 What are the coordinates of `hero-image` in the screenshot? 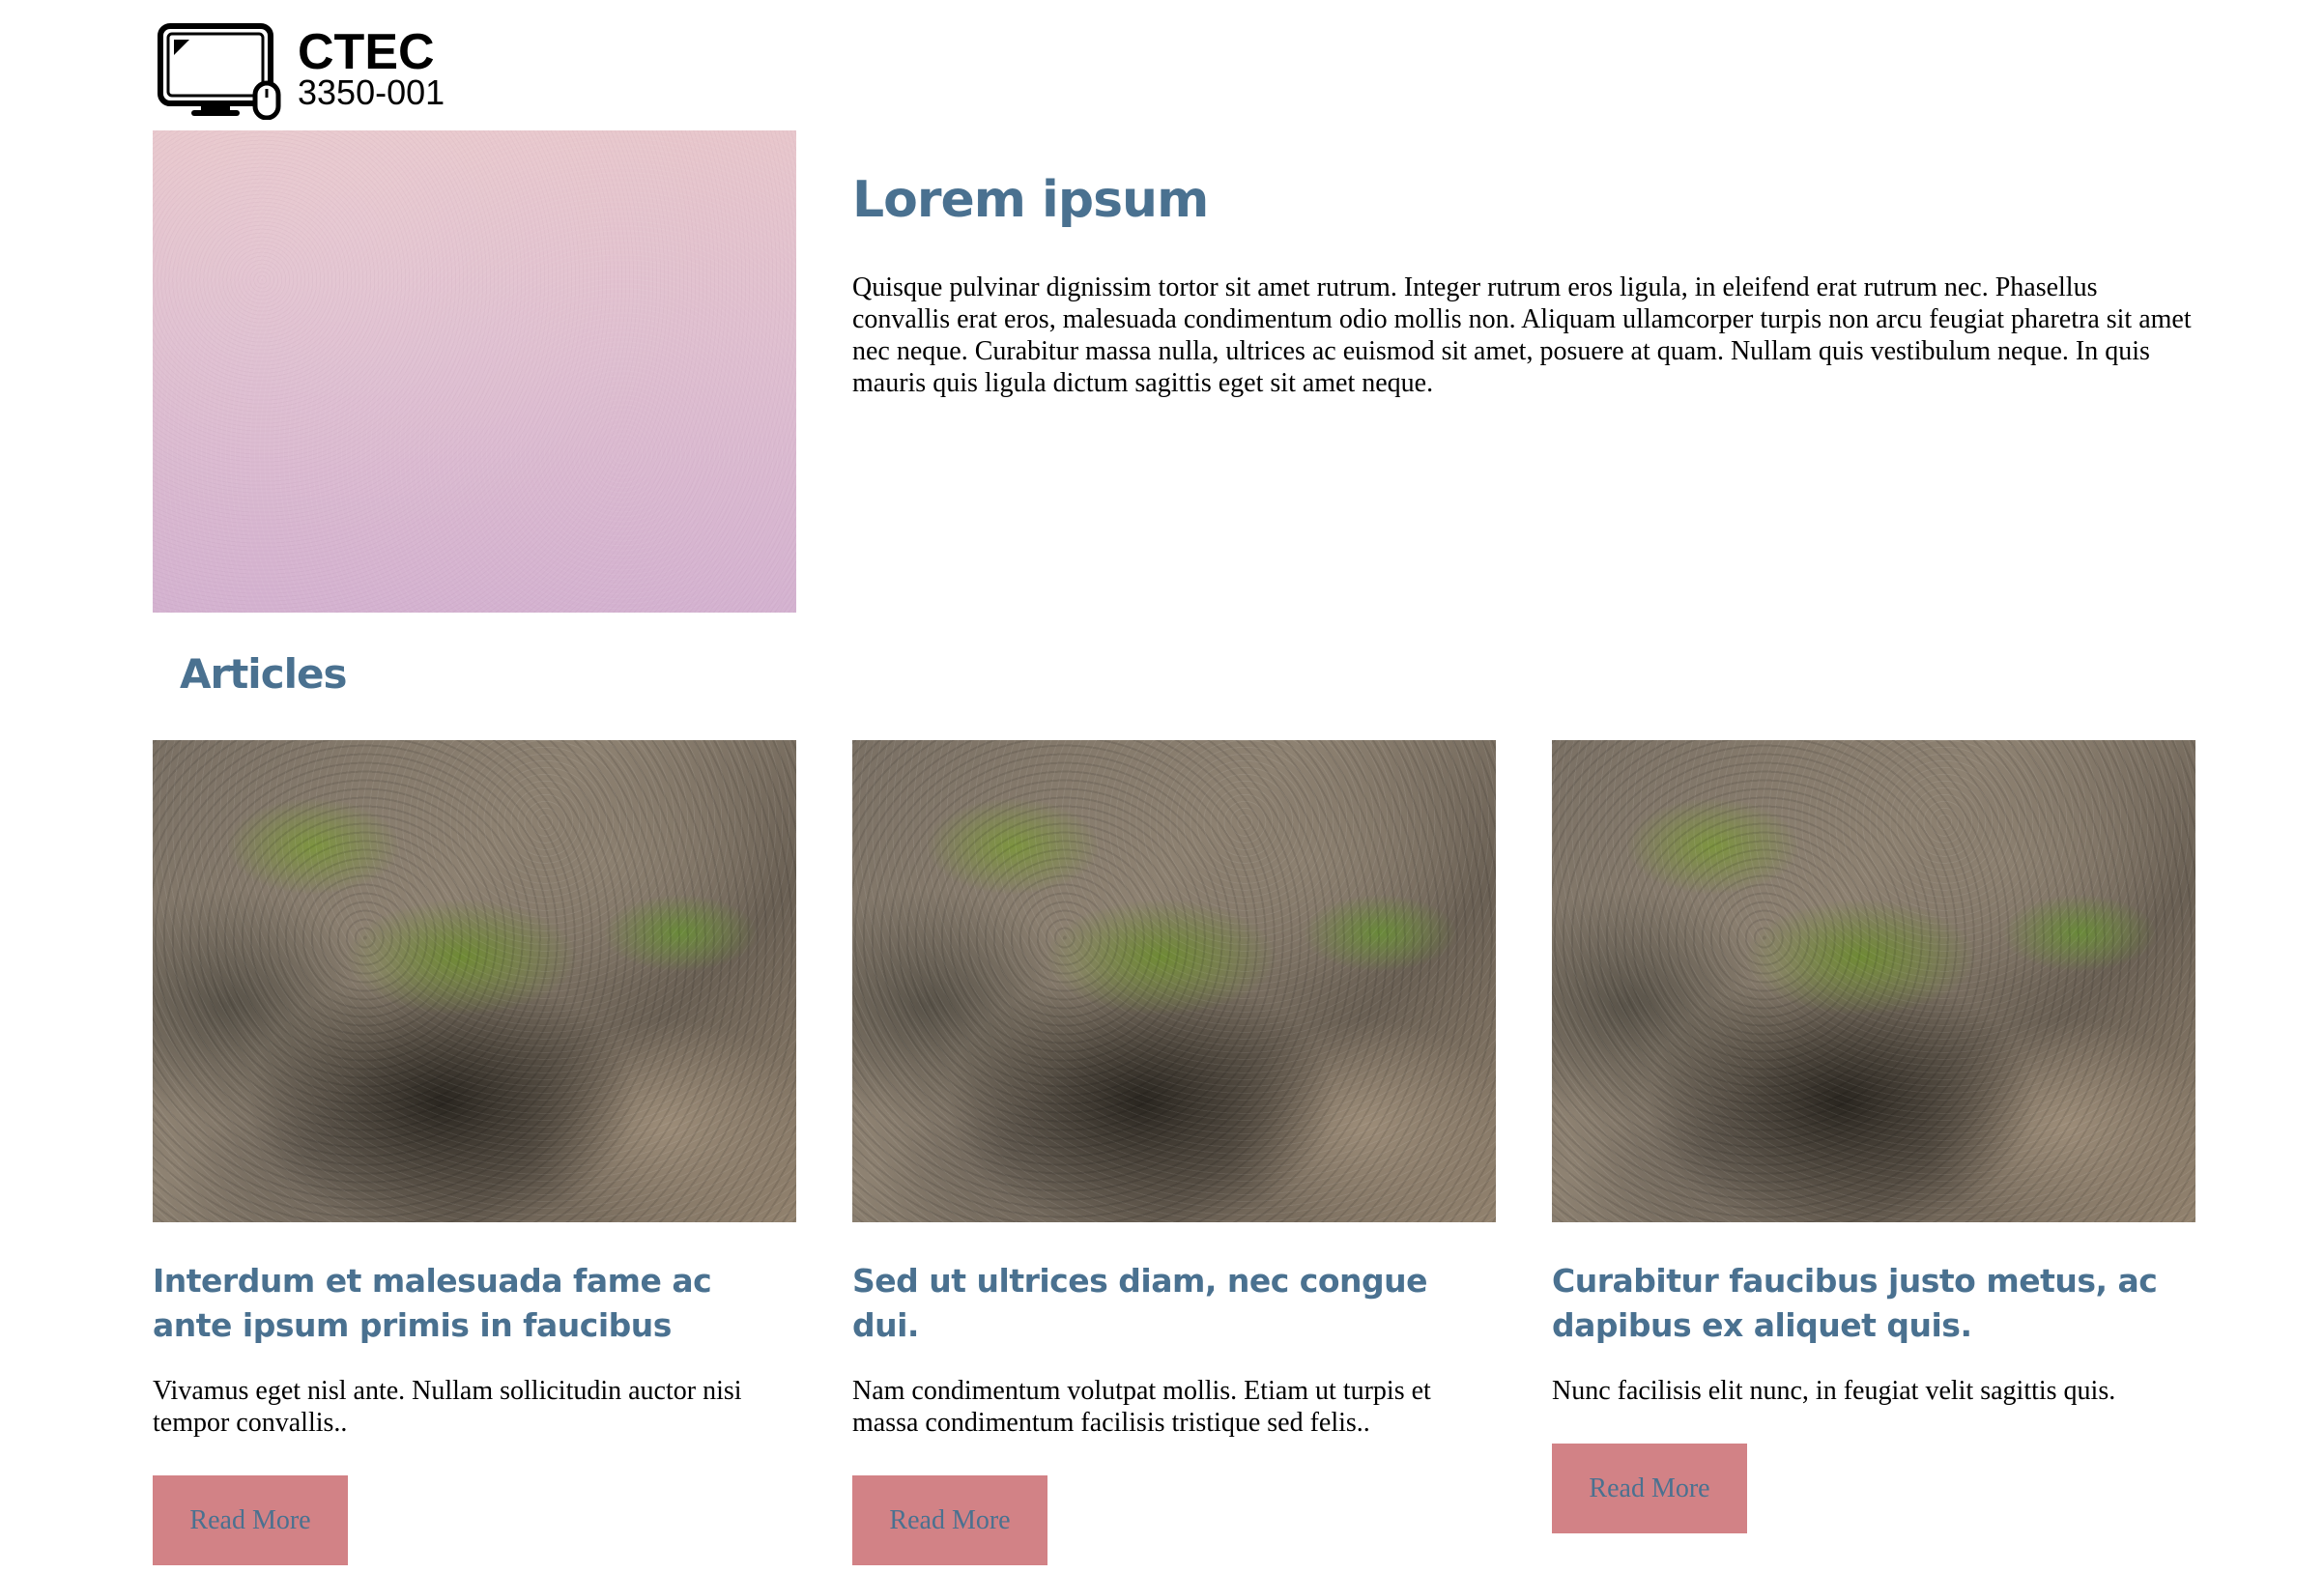 It's located at (475, 371).